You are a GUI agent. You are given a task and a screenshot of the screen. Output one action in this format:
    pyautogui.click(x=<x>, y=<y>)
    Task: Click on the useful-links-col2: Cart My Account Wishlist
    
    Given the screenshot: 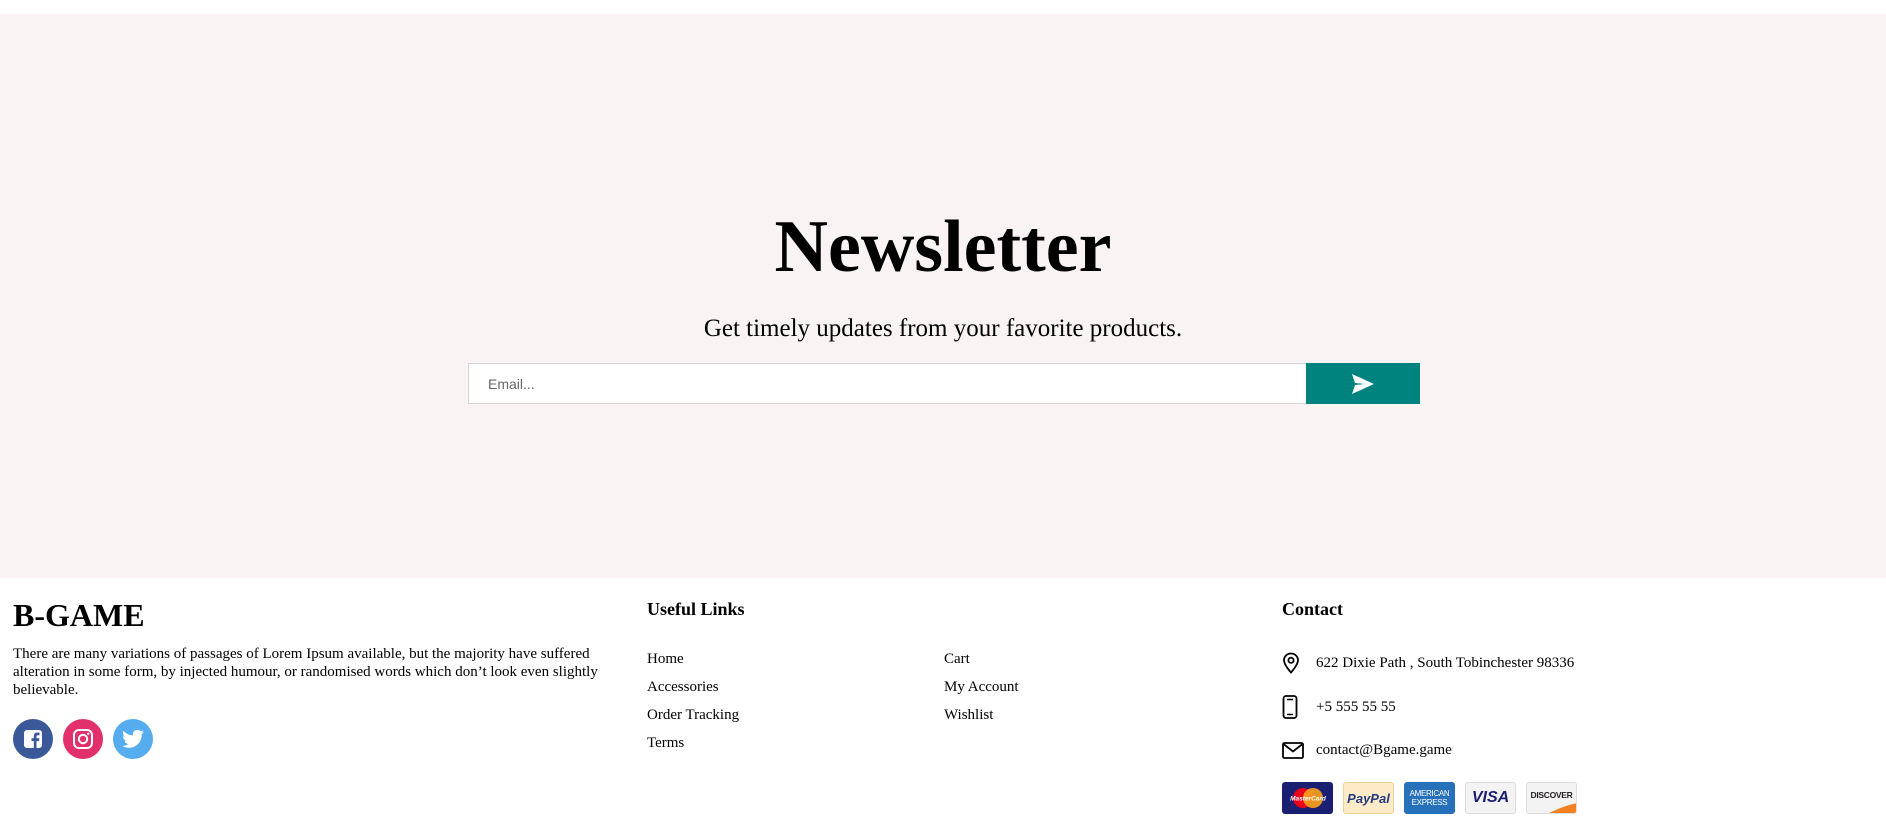 What is the action you would take?
    pyautogui.click(x=981, y=692)
    